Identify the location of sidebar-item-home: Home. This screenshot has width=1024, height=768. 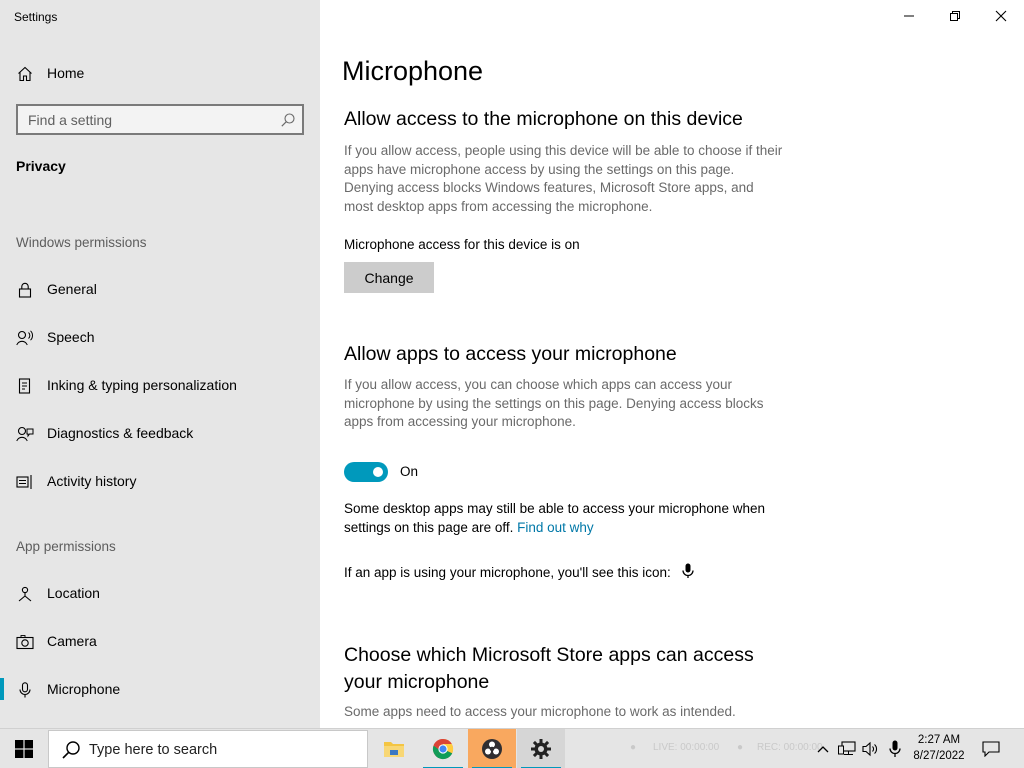
(160, 73).